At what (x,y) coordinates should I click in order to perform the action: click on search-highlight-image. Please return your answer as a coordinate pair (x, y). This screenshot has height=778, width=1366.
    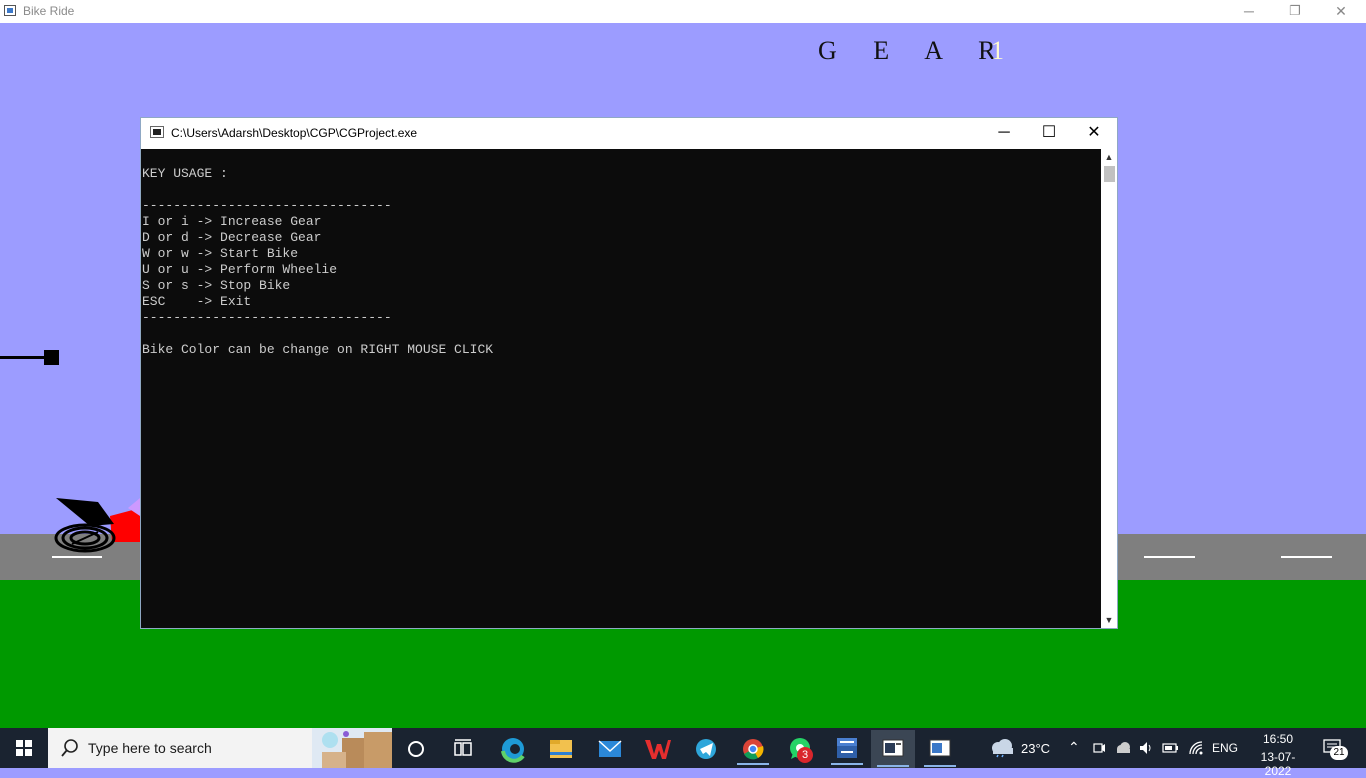
    Looking at the image, I should click on (352, 748).